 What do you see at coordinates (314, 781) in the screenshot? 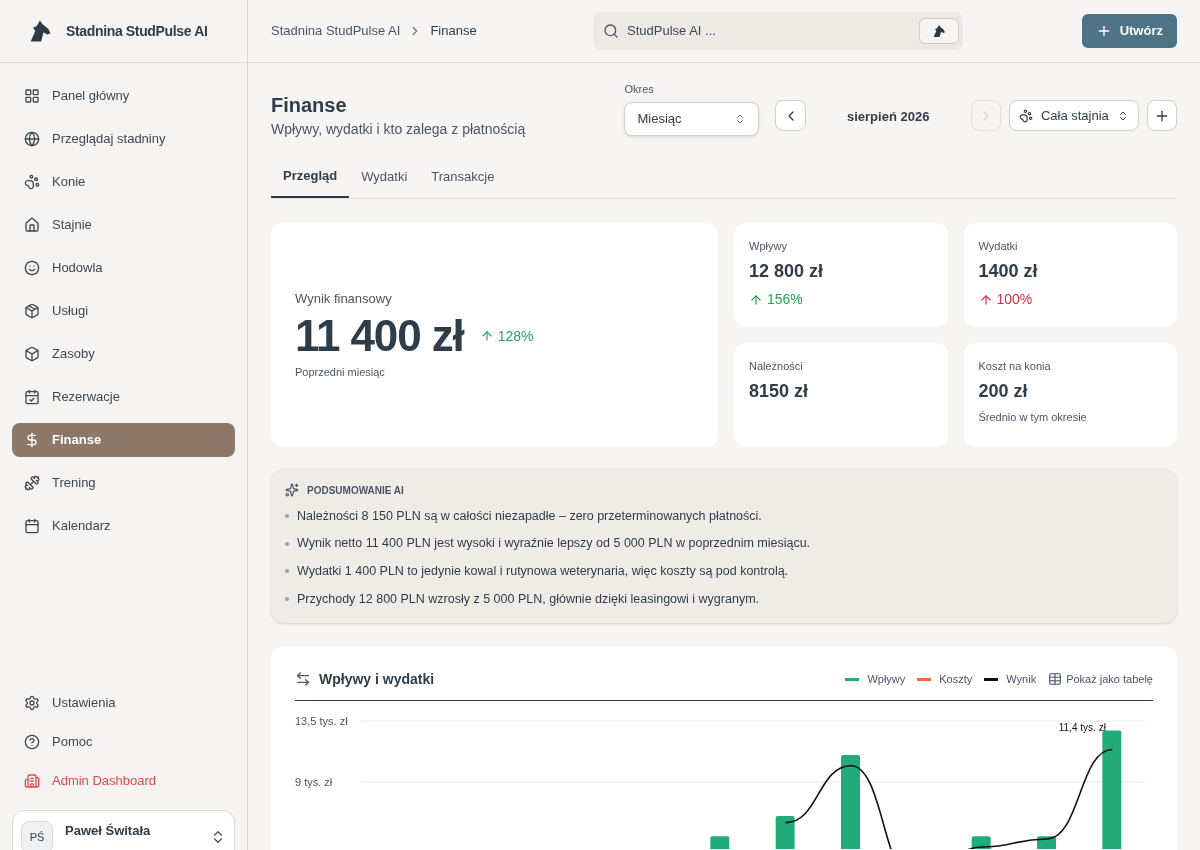
I see `axis-label: 9 tys. zł` at bounding box center [314, 781].